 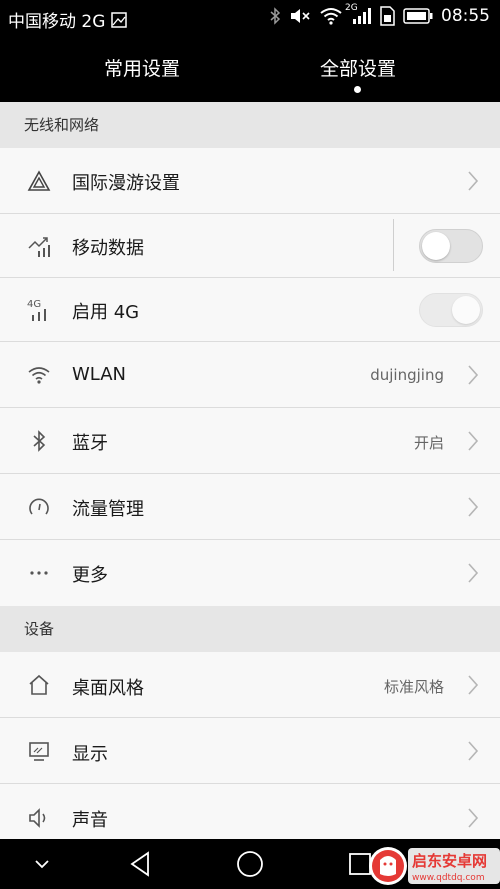 I want to click on mobile-data-toggle, so click(x=451, y=246).